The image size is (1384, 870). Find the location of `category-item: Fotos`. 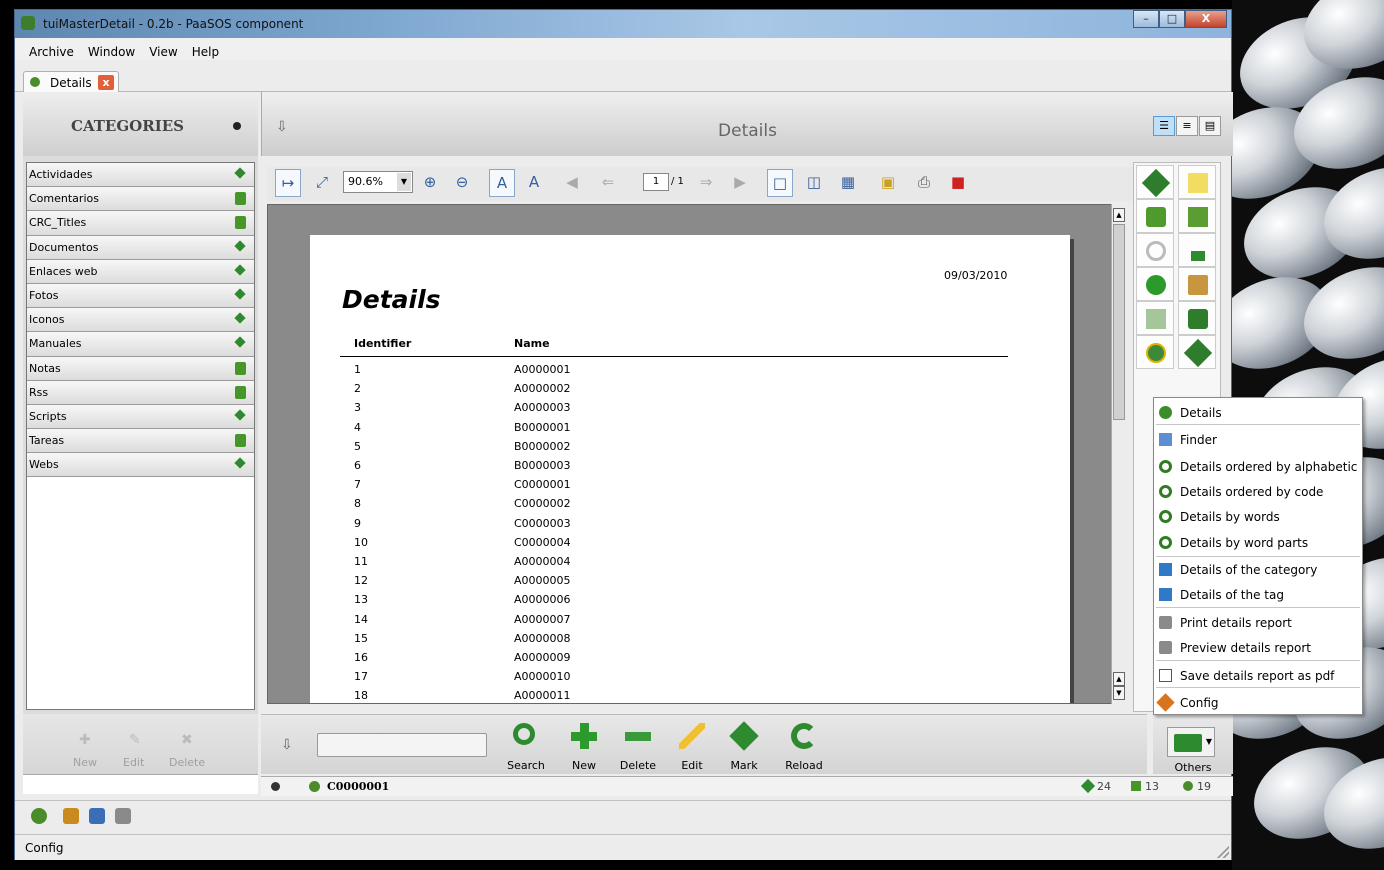

category-item: Fotos is located at coordinates (140, 296).